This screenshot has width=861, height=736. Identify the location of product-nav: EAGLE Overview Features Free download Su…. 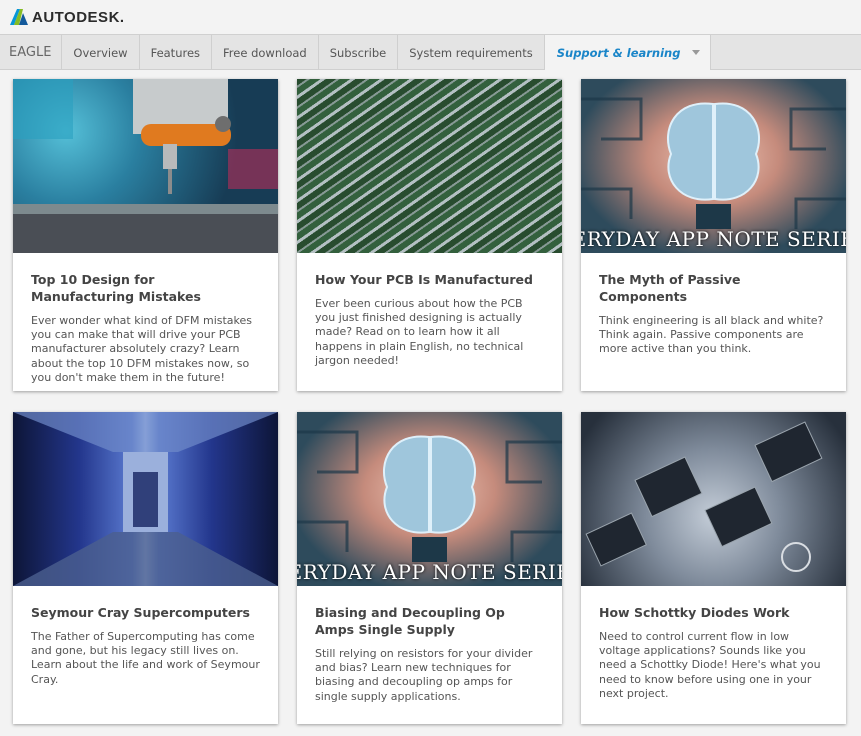
(430, 52).